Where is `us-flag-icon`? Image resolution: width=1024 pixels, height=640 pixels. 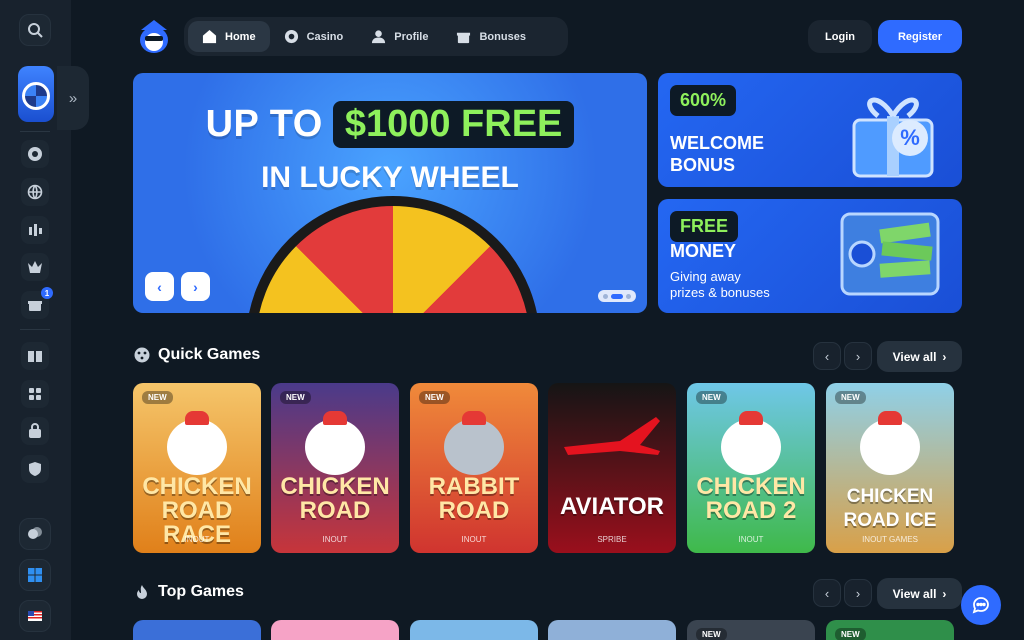
us-flag-icon is located at coordinates (35, 616).